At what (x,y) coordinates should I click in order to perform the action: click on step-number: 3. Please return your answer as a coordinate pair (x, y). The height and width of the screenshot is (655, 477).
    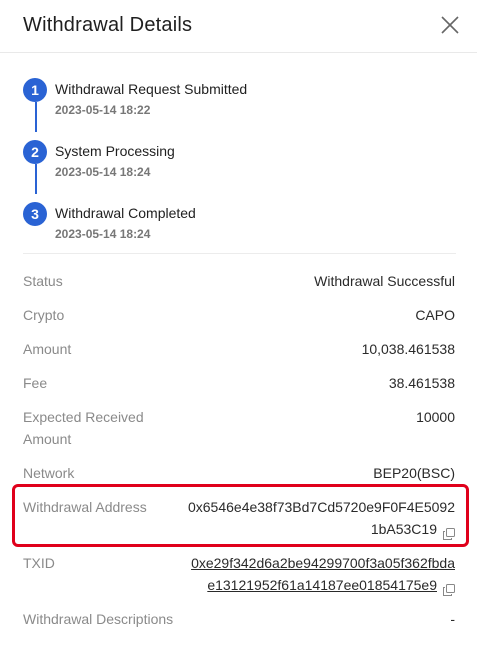
    Looking at the image, I should click on (35, 214).